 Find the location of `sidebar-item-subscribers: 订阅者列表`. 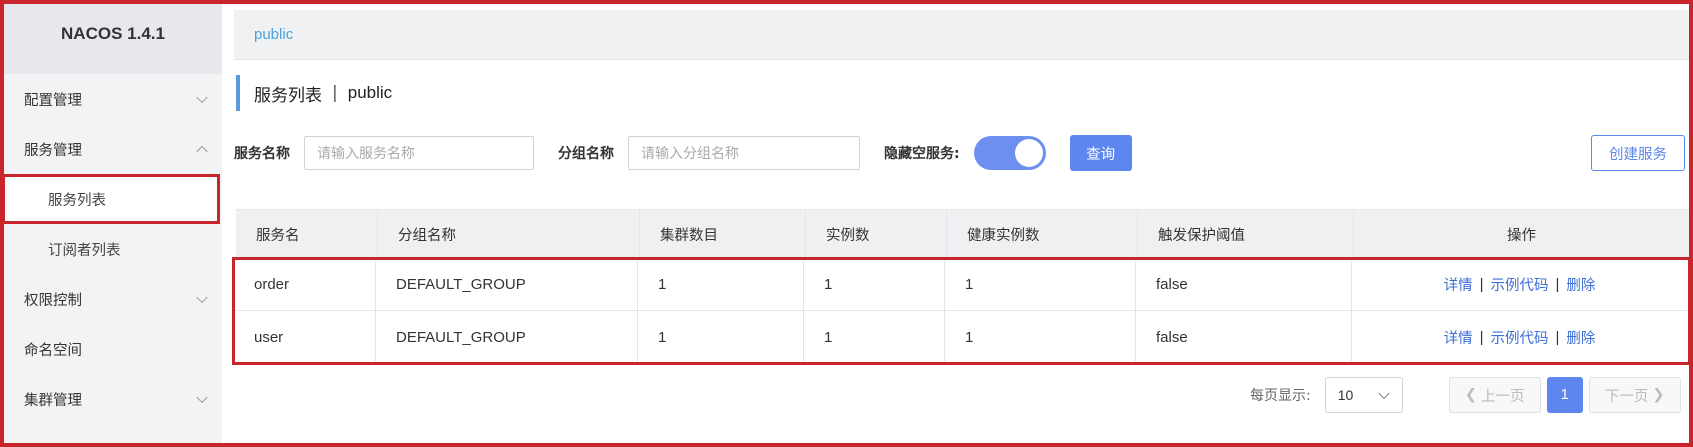

sidebar-item-subscribers: 订阅者列表 is located at coordinates (113, 249).